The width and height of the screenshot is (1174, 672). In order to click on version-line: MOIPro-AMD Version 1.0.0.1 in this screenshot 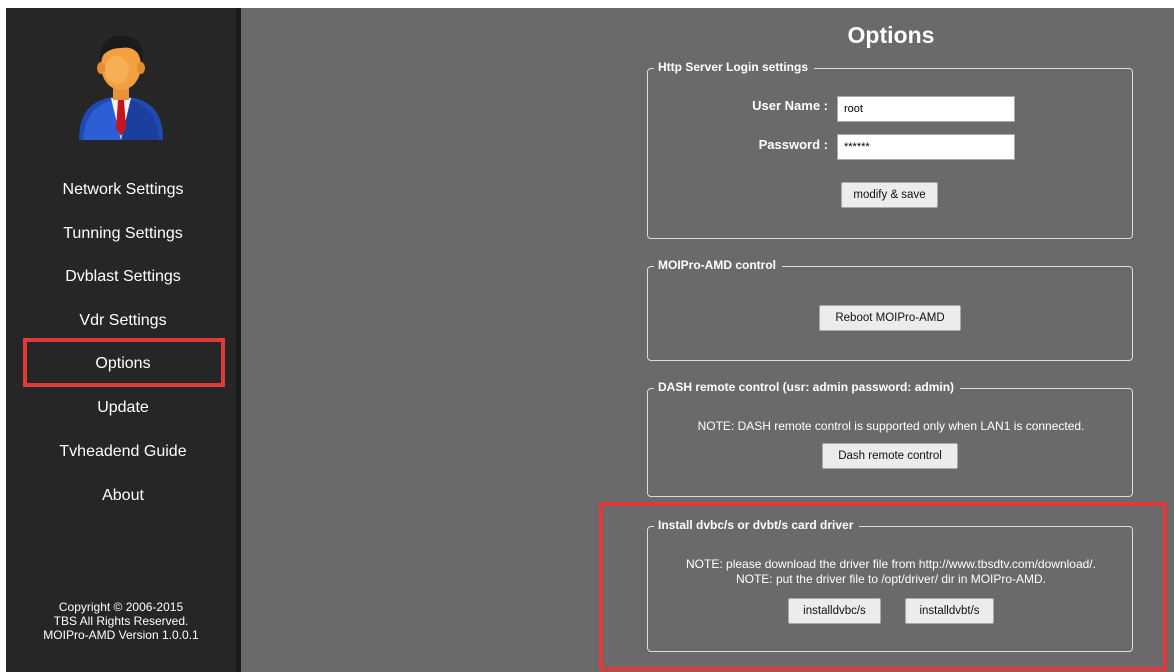, I will do `click(121, 635)`.